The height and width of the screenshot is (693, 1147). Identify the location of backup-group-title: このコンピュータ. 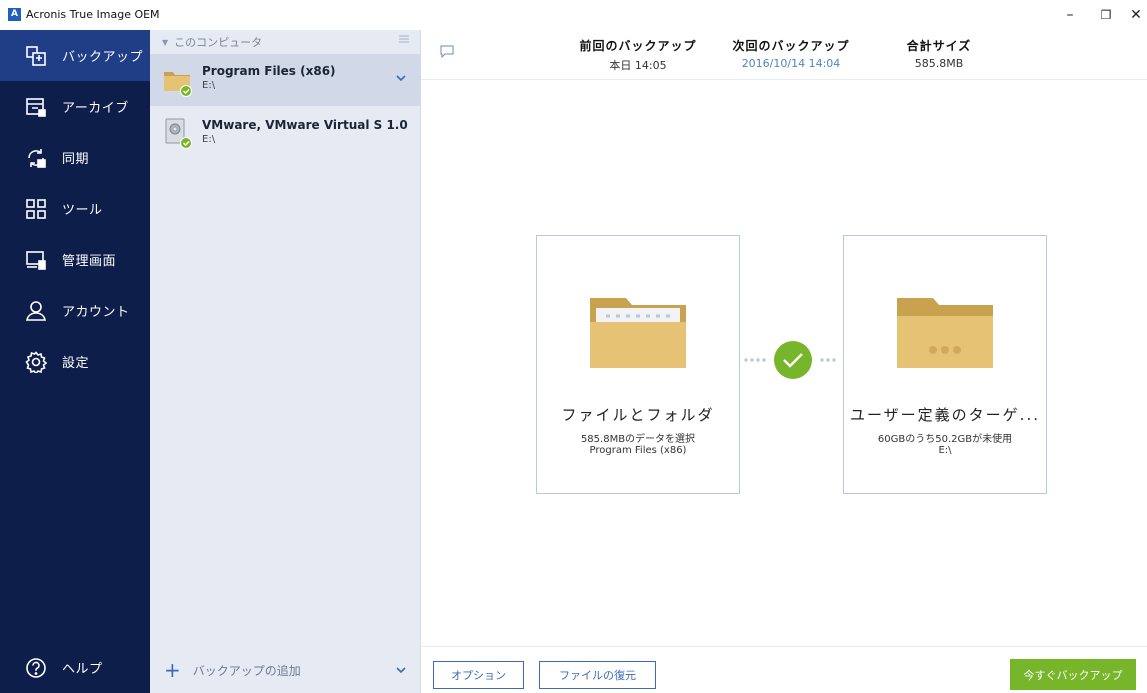
(218, 42).